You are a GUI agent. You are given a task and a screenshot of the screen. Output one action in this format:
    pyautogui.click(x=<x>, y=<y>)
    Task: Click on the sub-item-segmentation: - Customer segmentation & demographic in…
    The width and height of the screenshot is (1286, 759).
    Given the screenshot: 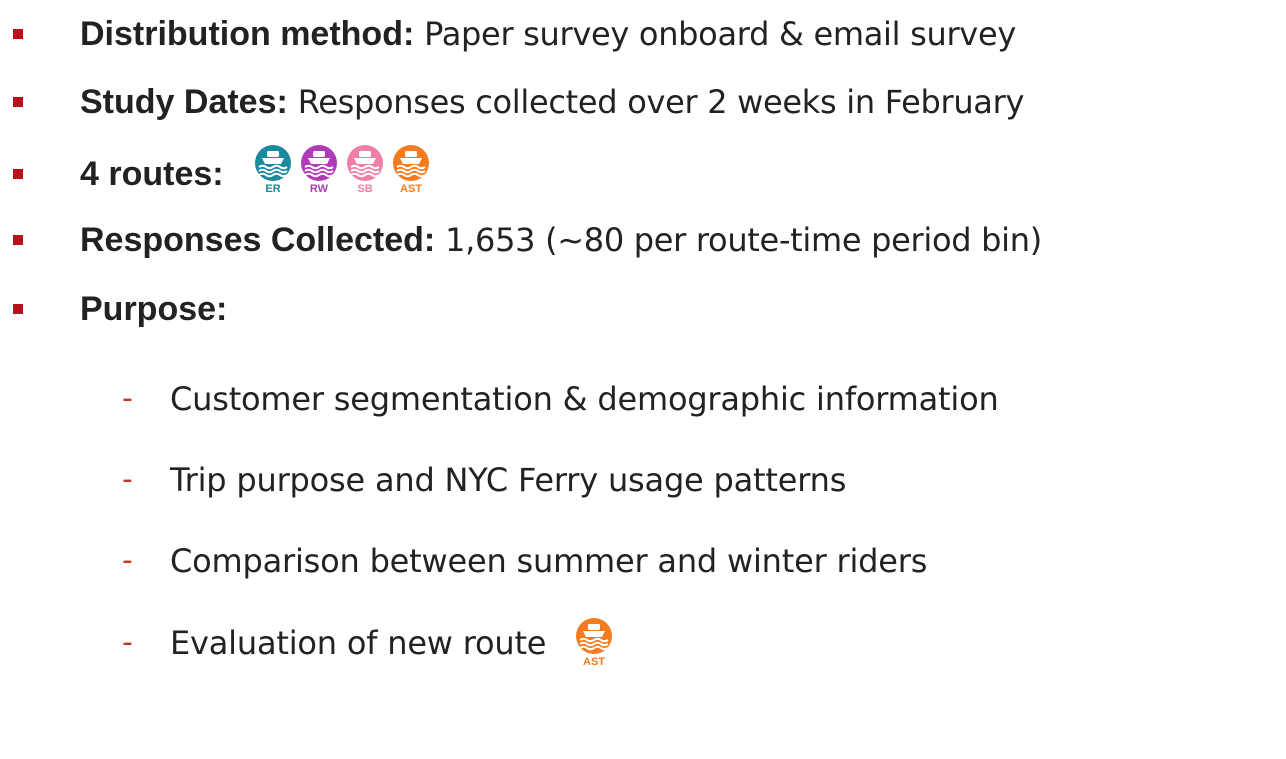 What is the action you would take?
    pyautogui.click(x=643, y=399)
    